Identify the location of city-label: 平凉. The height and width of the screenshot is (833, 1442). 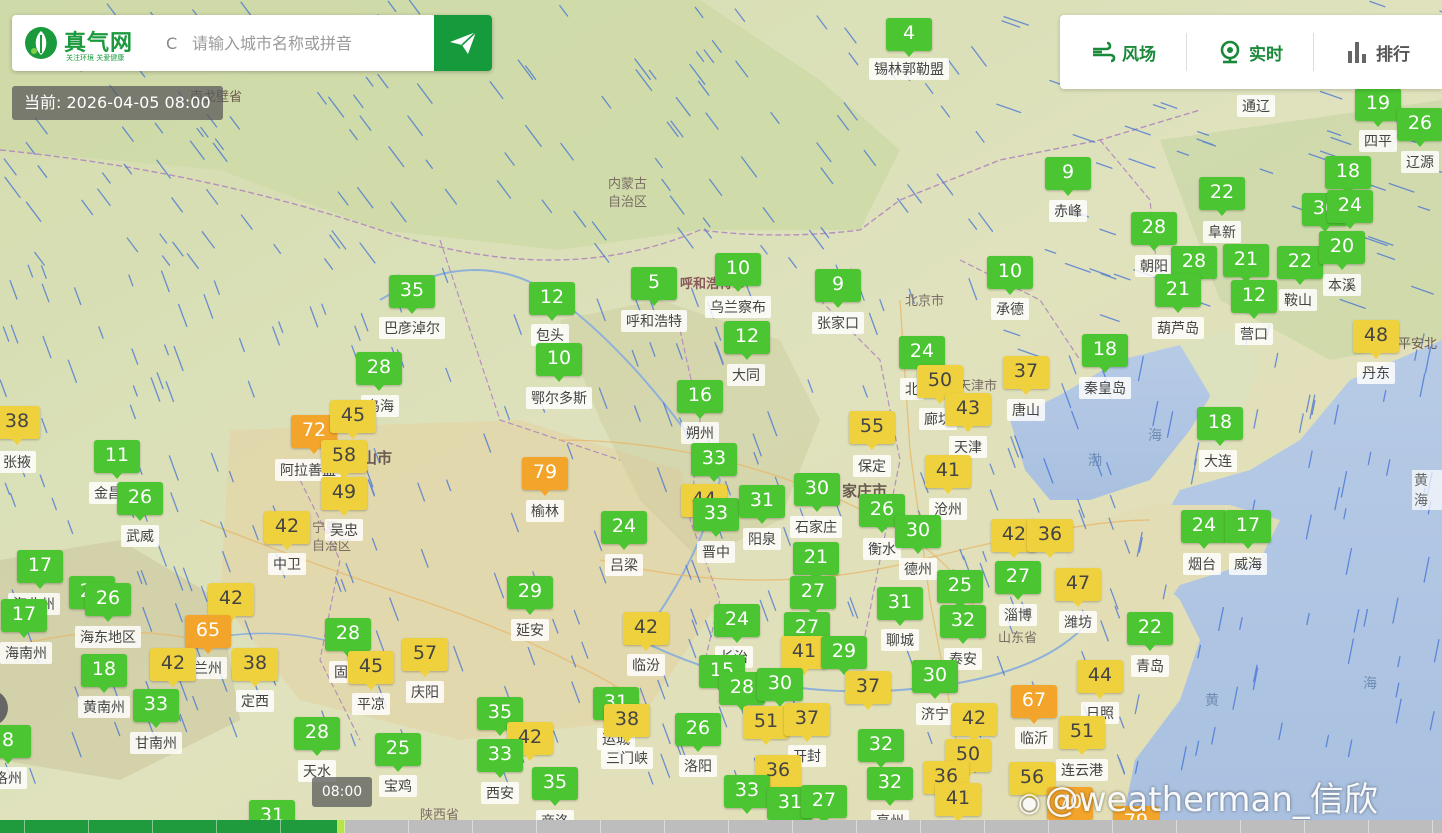
(371, 704).